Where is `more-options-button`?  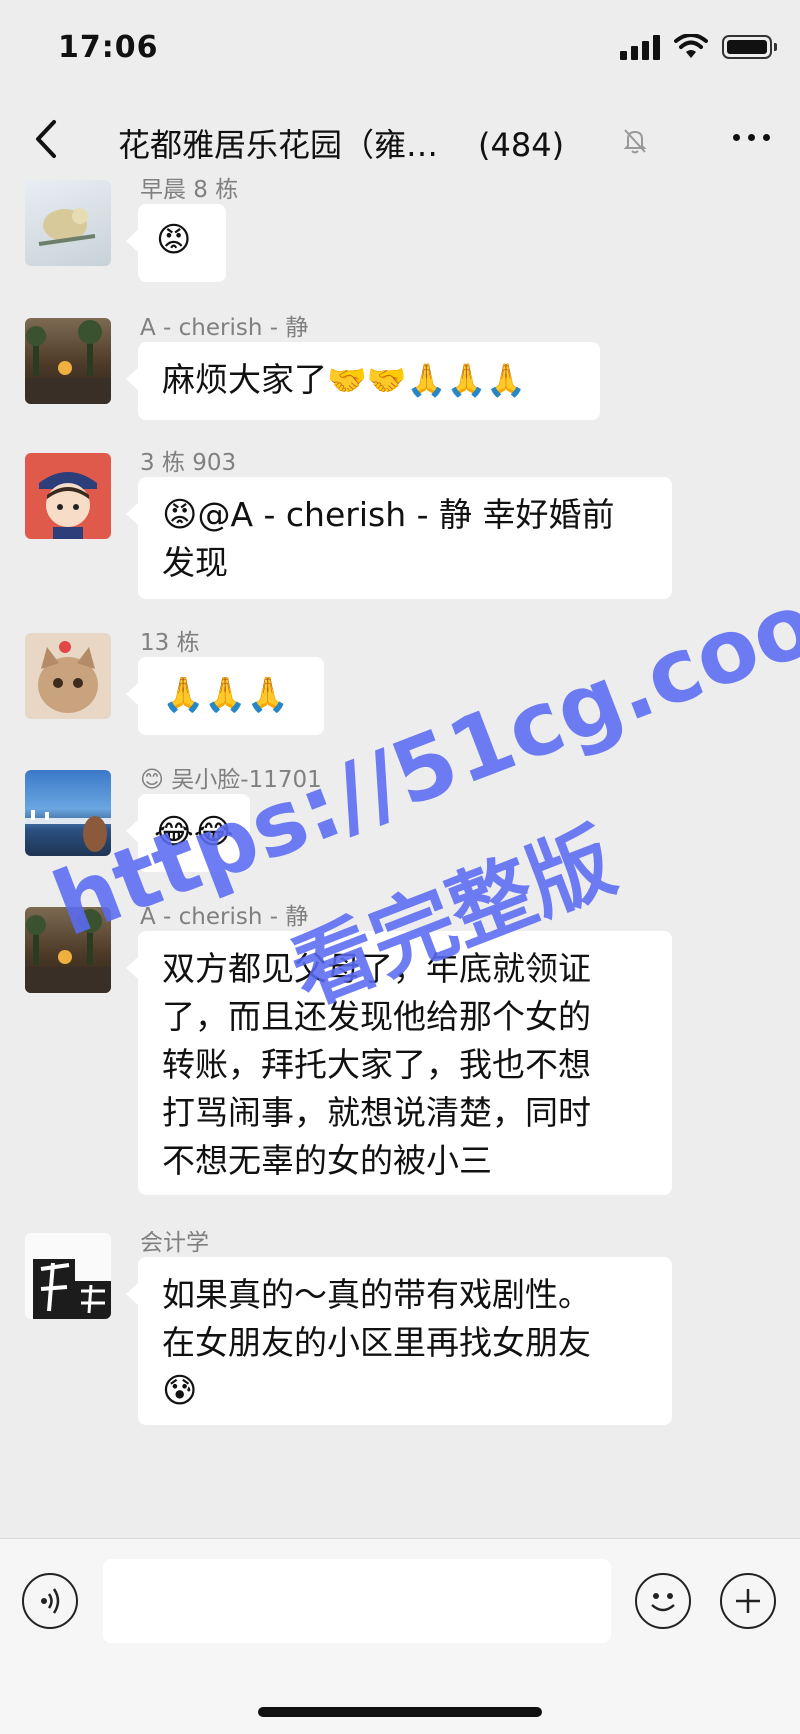 more-options-button is located at coordinates (751, 137).